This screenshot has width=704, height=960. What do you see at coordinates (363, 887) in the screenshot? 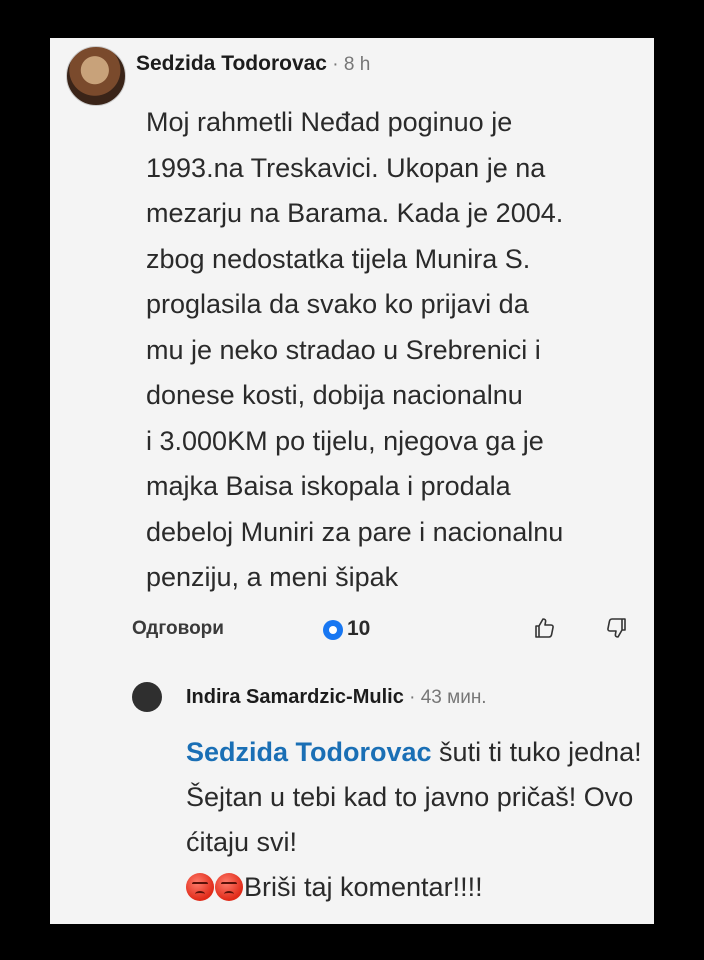
I see `comment-text-part: Briši taj komentar!!!!` at bounding box center [363, 887].